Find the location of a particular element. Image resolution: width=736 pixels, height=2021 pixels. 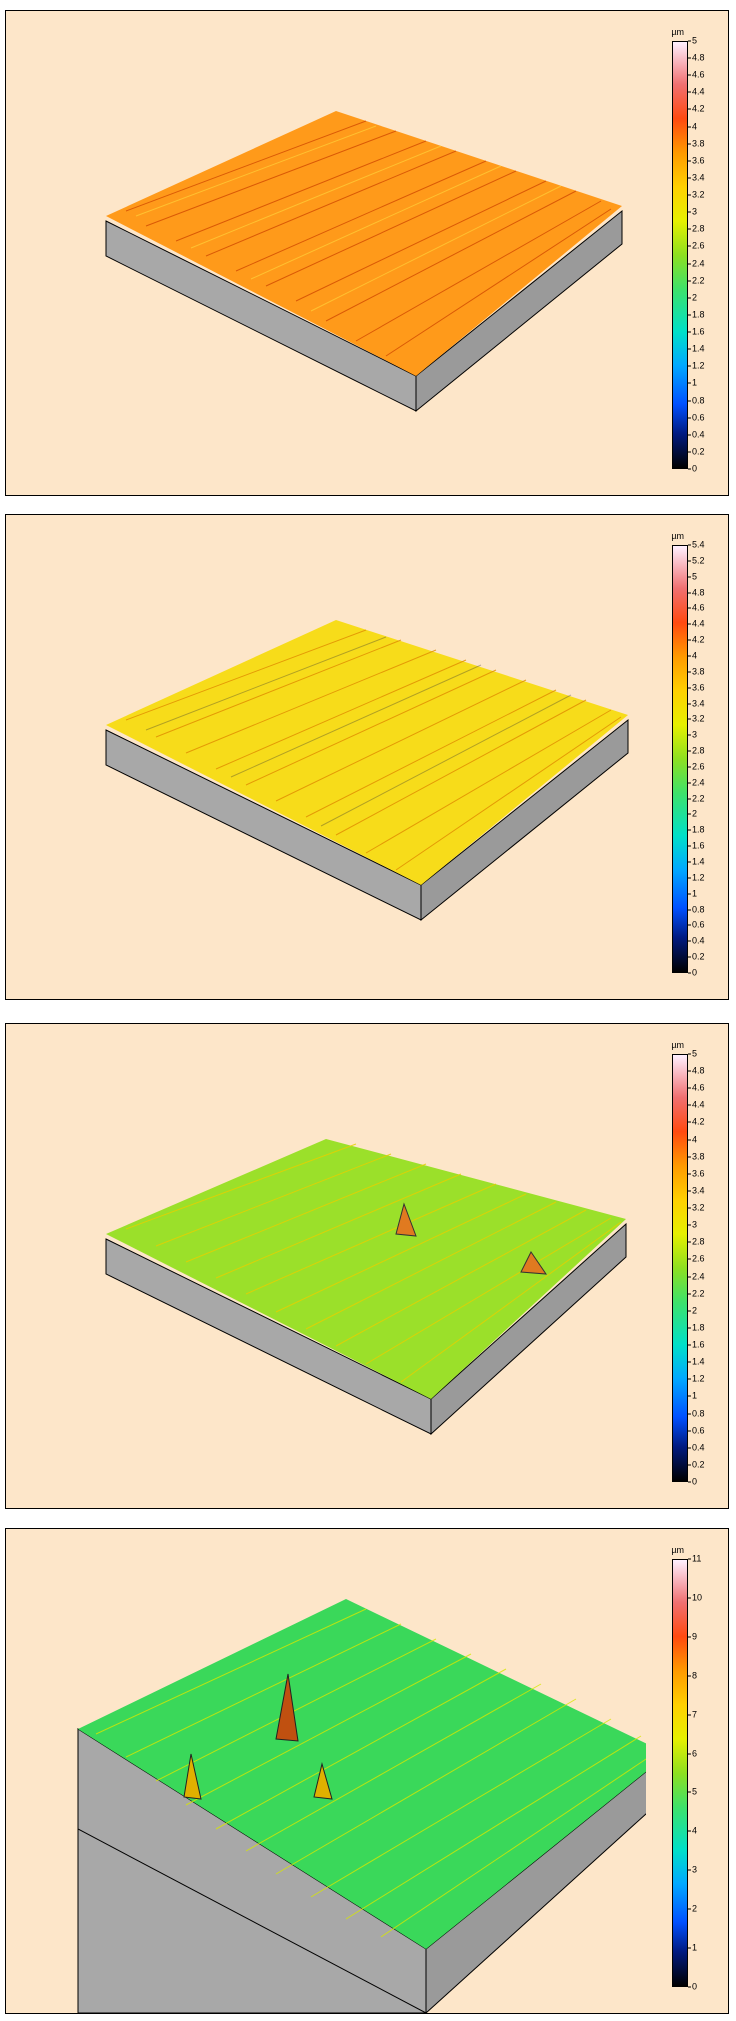

colorbar-tick-label: 8 is located at coordinates (692, 1675).